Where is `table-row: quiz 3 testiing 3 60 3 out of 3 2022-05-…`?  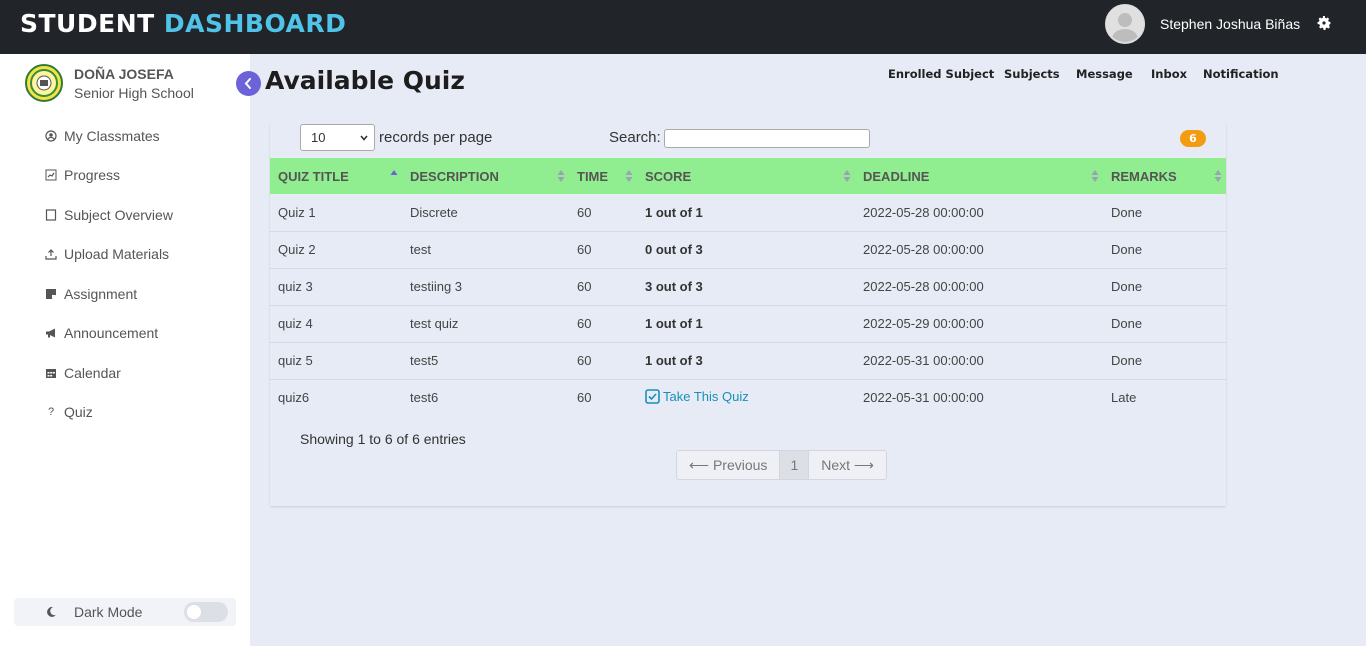 table-row: quiz 3 testiing 3 60 3 out of 3 2022-05-… is located at coordinates (748, 287).